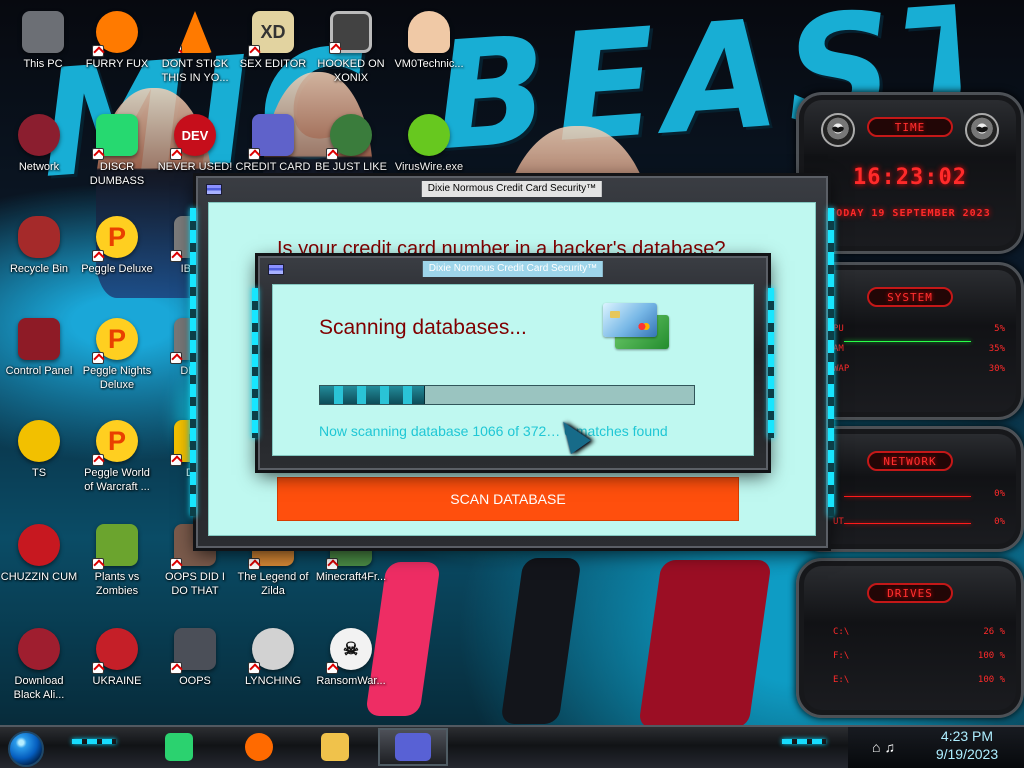  I want to click on network-icon: ⌂, so click(878, 747).